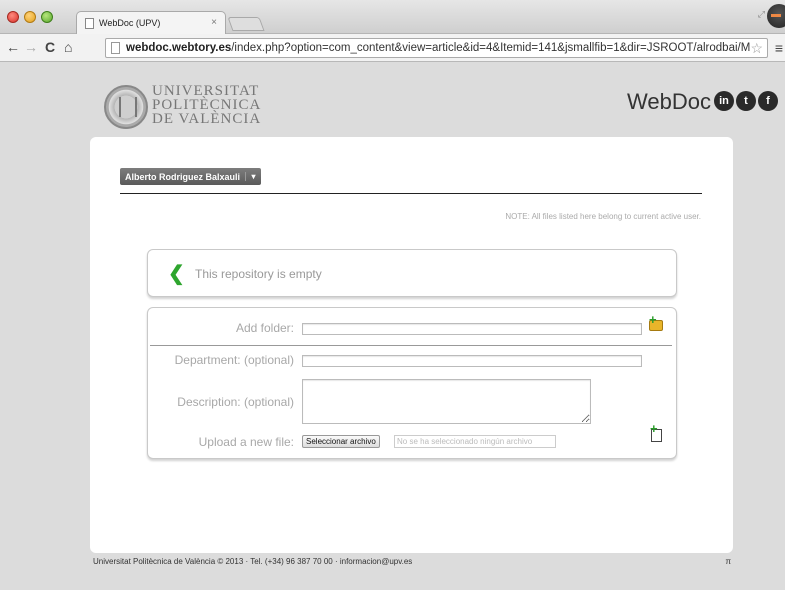 This screenshot has height=590, width=785. What do you see at coordinates (341, 441) in the screenshot?
I see `choose-file-button: Seleccionar archivo` at bounding box center [341, 441].